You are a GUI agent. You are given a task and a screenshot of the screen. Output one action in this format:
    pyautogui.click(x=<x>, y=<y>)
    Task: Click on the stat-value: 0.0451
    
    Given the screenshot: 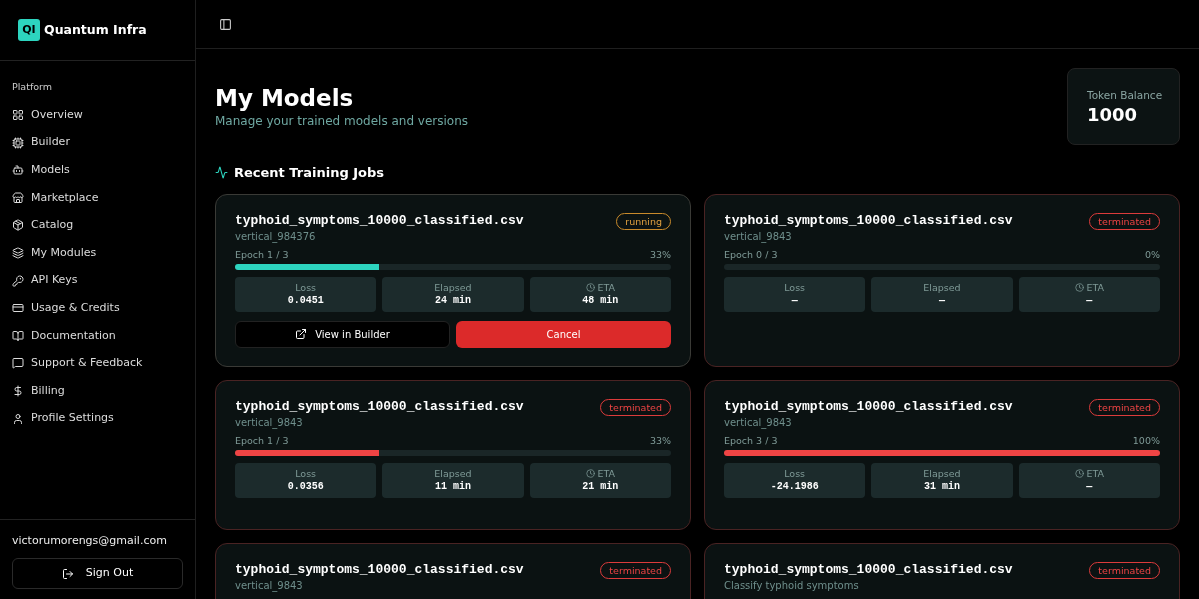 What is the action you would take?
    pyautogui.click(x=305, y=300)
    